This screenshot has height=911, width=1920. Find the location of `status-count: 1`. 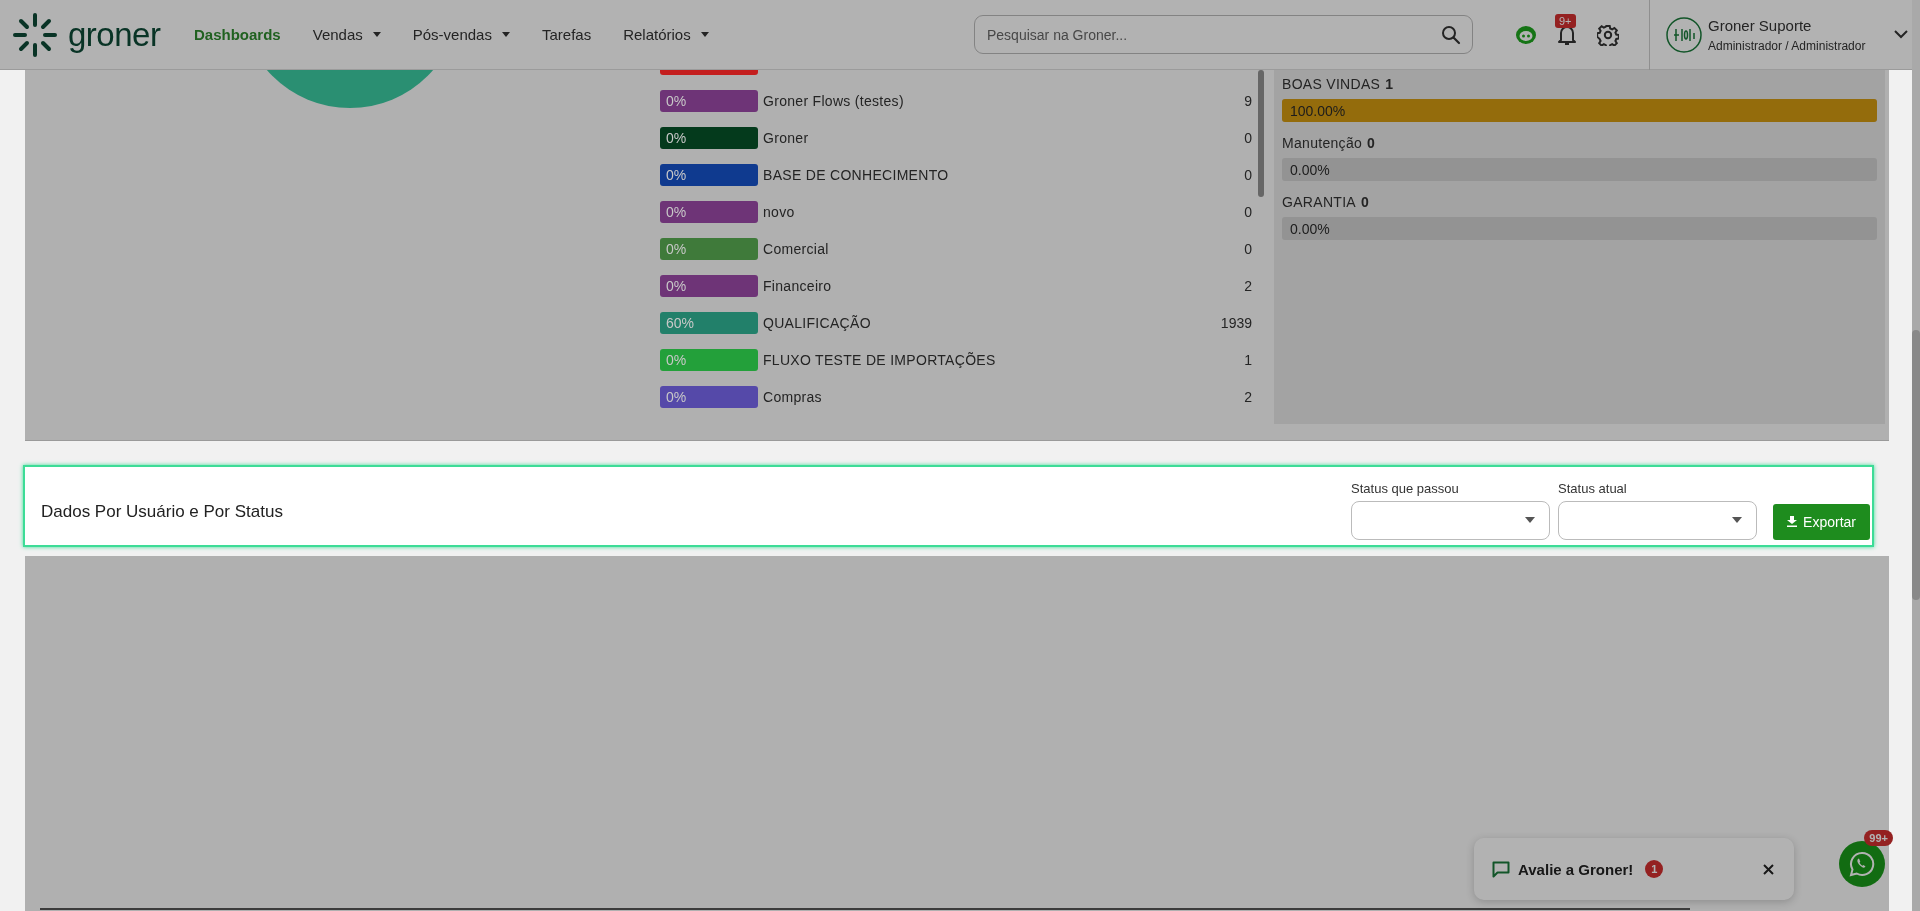

status-count: 1 is located at coordinates (1248, 359).